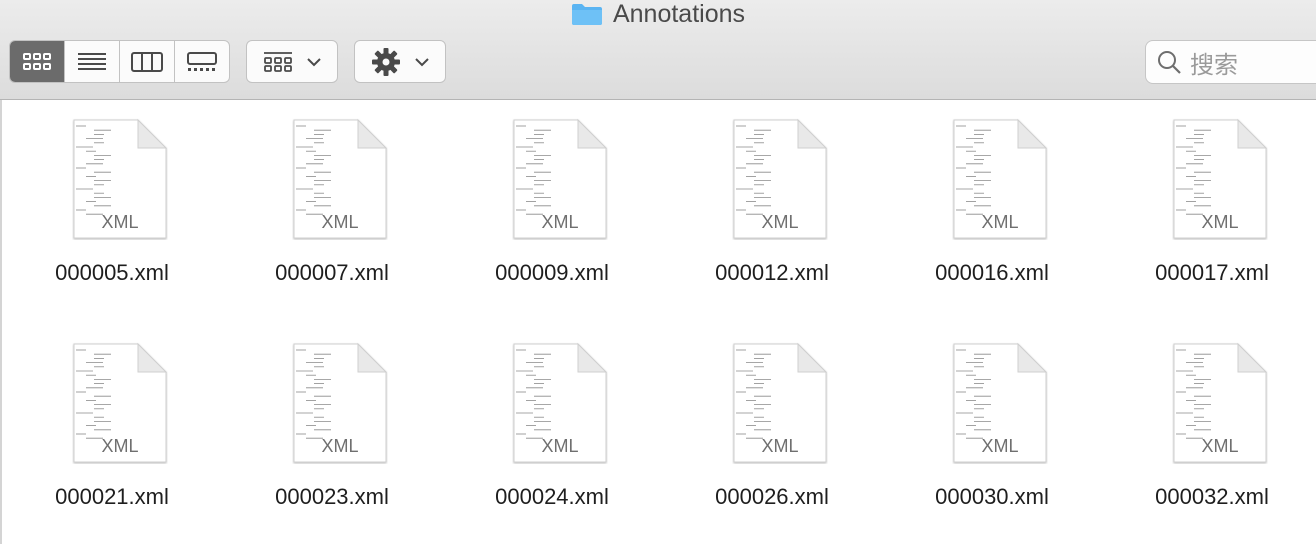 The height and width of the screenshot is (544, 1316). Describe the element at coordinates (1214, 65) in the screenshot. I see `search-placeholder: 搜索` at that location.